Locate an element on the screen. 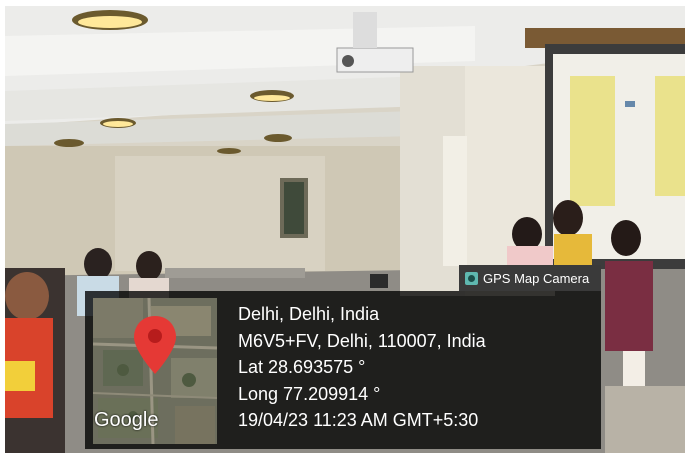 The image size is (689, 455). timestamp: 19/04/23 11:23 AM GMT+5:30 is located at coordinates (358, 420).